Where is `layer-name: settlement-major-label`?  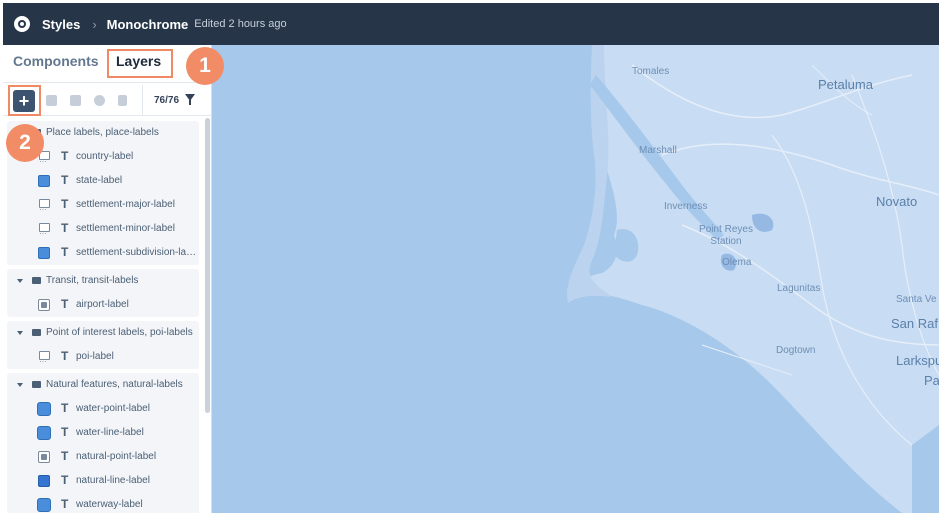 layer-name: settlement-major-label is located at coordinates (125, 204).